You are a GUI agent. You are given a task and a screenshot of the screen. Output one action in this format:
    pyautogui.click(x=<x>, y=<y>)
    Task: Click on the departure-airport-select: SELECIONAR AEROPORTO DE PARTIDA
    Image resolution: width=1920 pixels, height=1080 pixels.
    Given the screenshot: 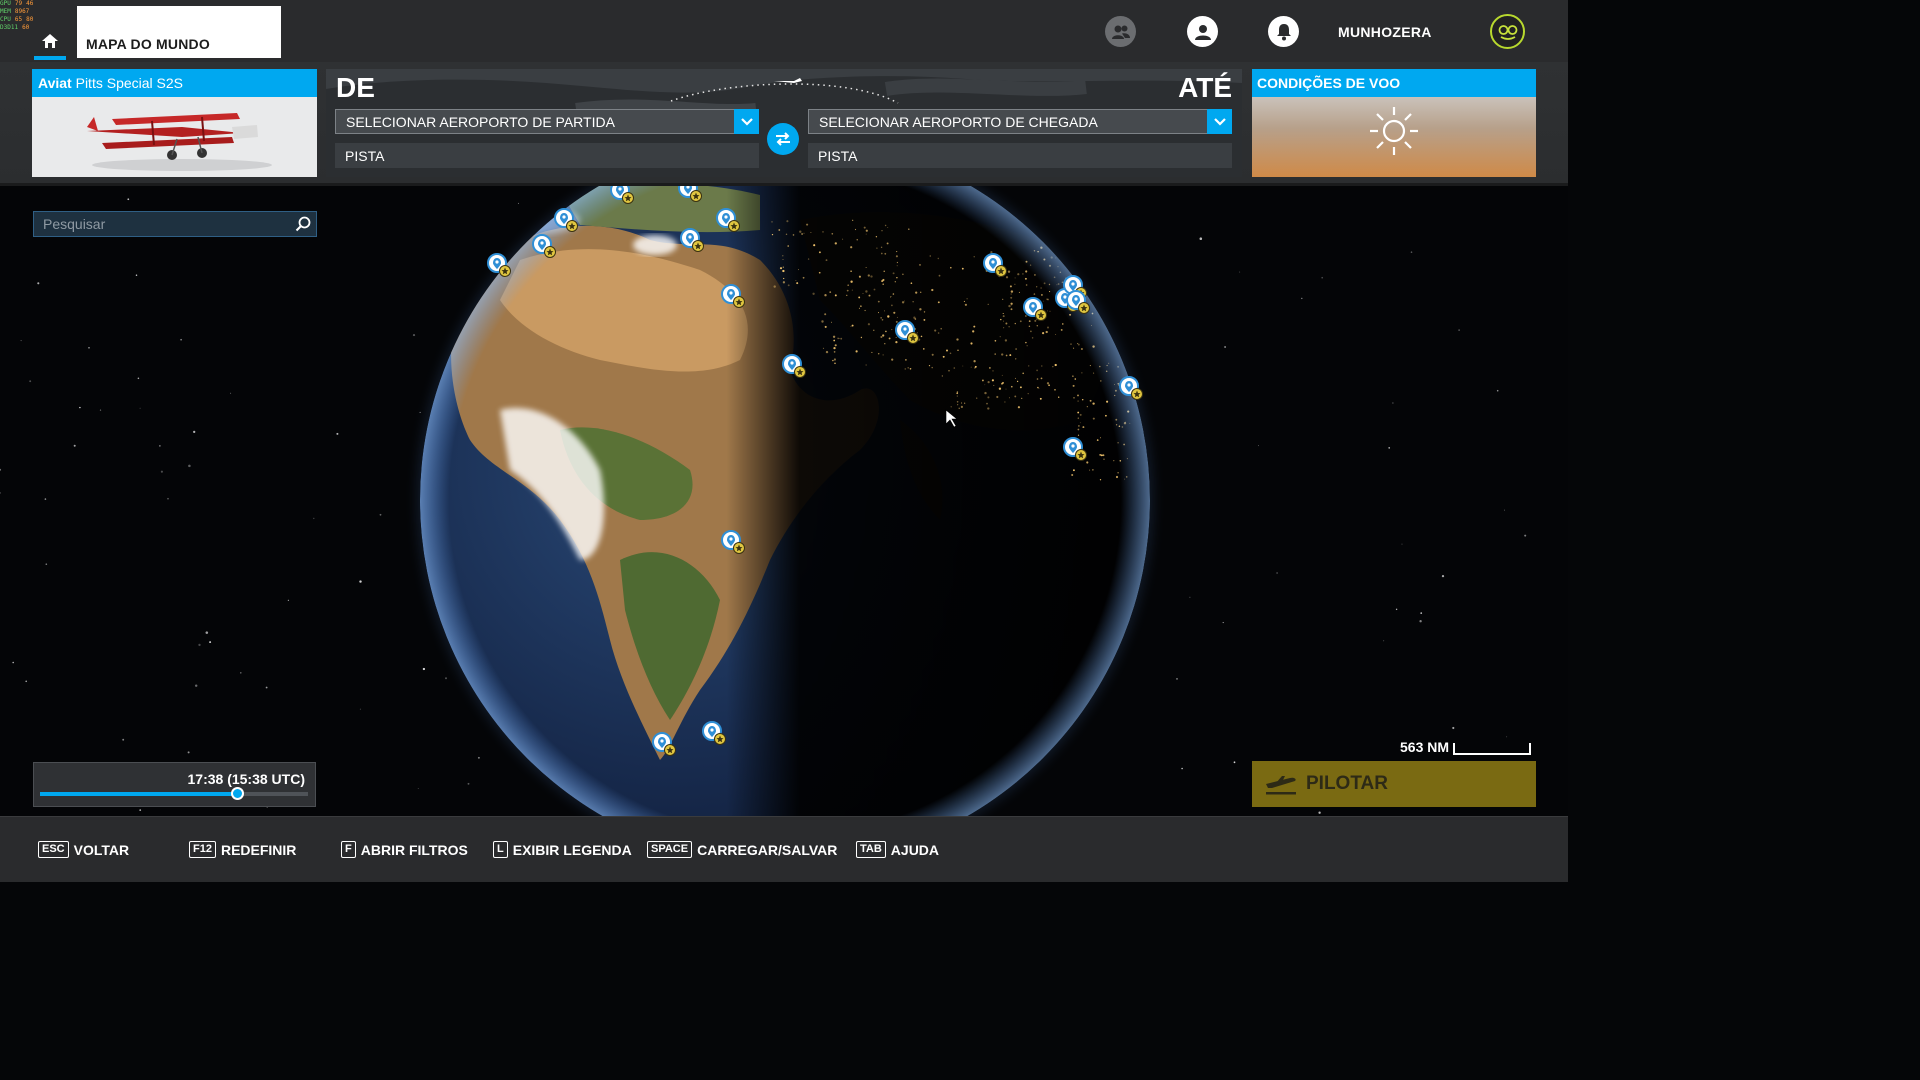 What is the action you would take?
    pyautogui.click(x=547, y=121)
    